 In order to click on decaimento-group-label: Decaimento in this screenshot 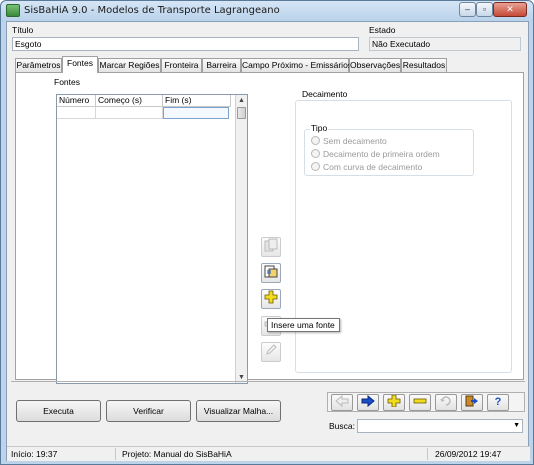, I will do `click(325, 94)`.